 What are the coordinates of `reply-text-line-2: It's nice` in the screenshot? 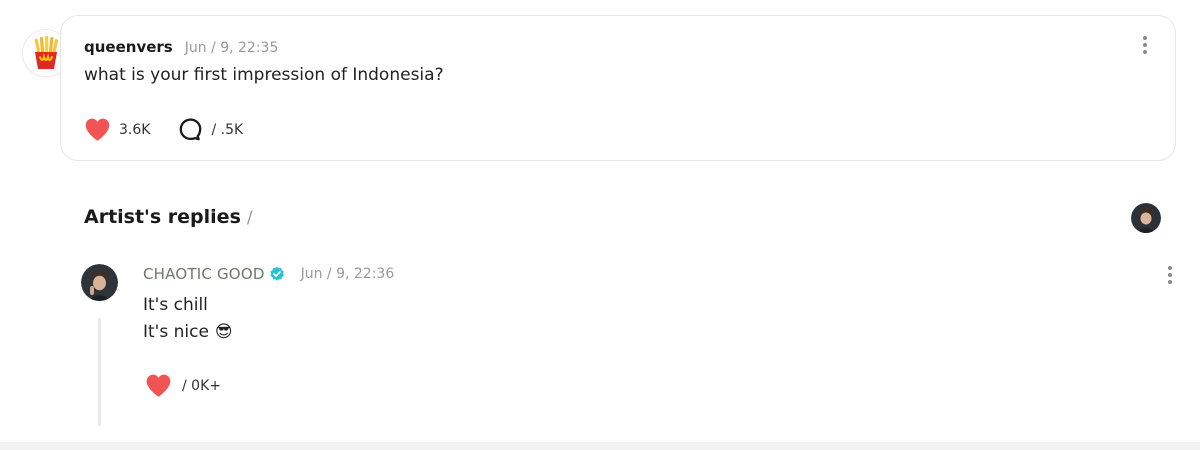 It's located at (176, 332).